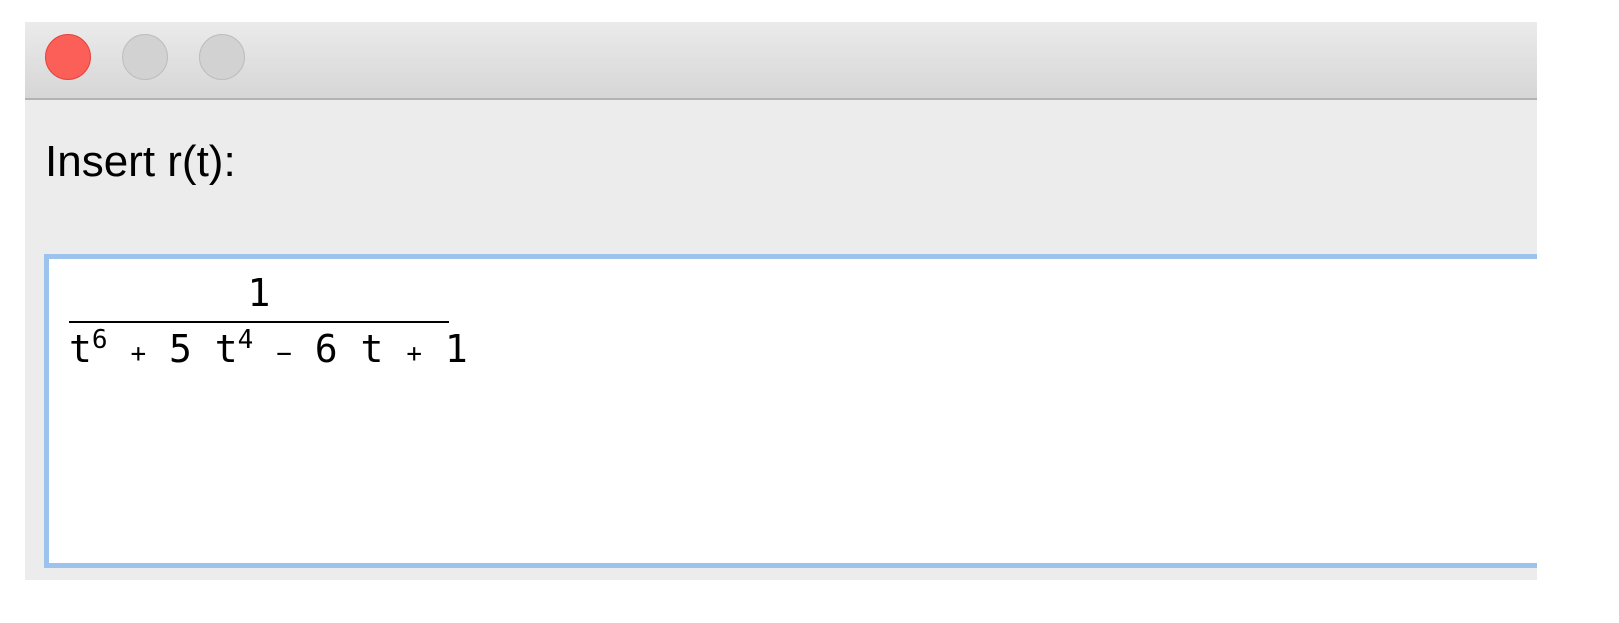 The image size is (1619, 623). Describe the element at coordinates (268, 323) in the screenshot. I see `fraction-expression: 1 t6 + 5 t4 − 6 t + 1` at that location.